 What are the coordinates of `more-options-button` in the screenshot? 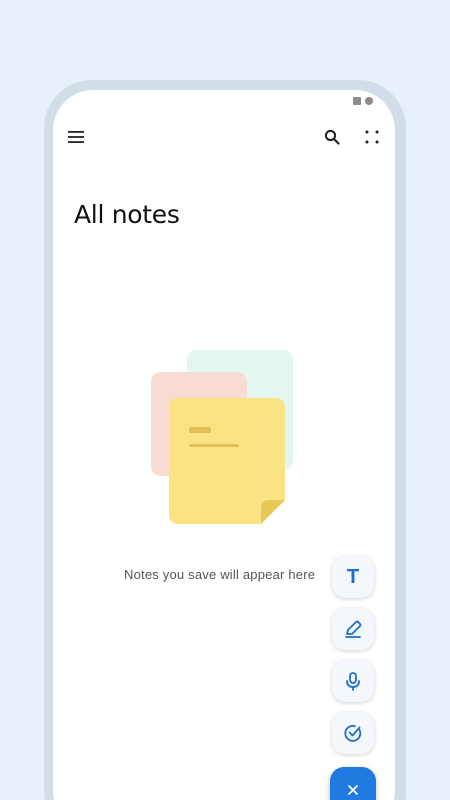 It's located at (372, 137).